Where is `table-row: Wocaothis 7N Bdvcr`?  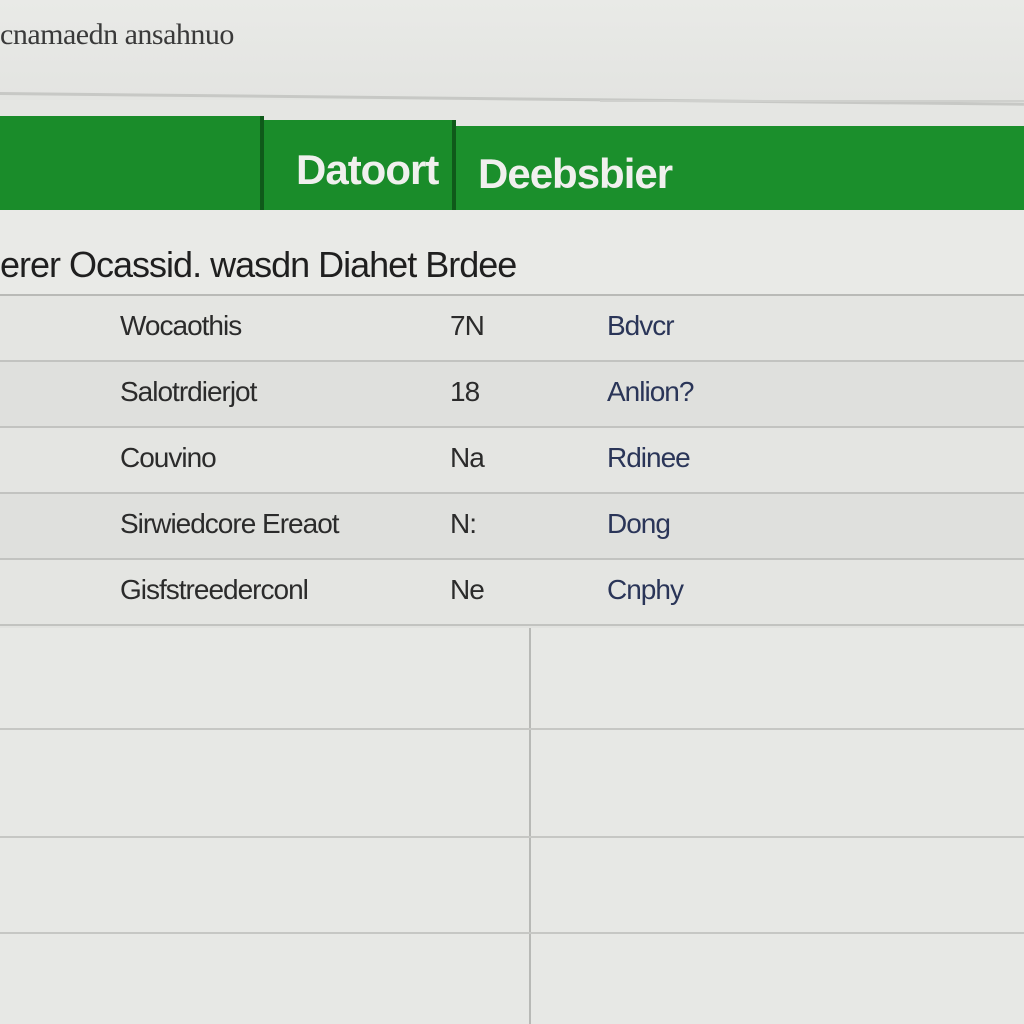
table-row: Wocaothis 7N Bdvcr is located at coordinates (512, 329).